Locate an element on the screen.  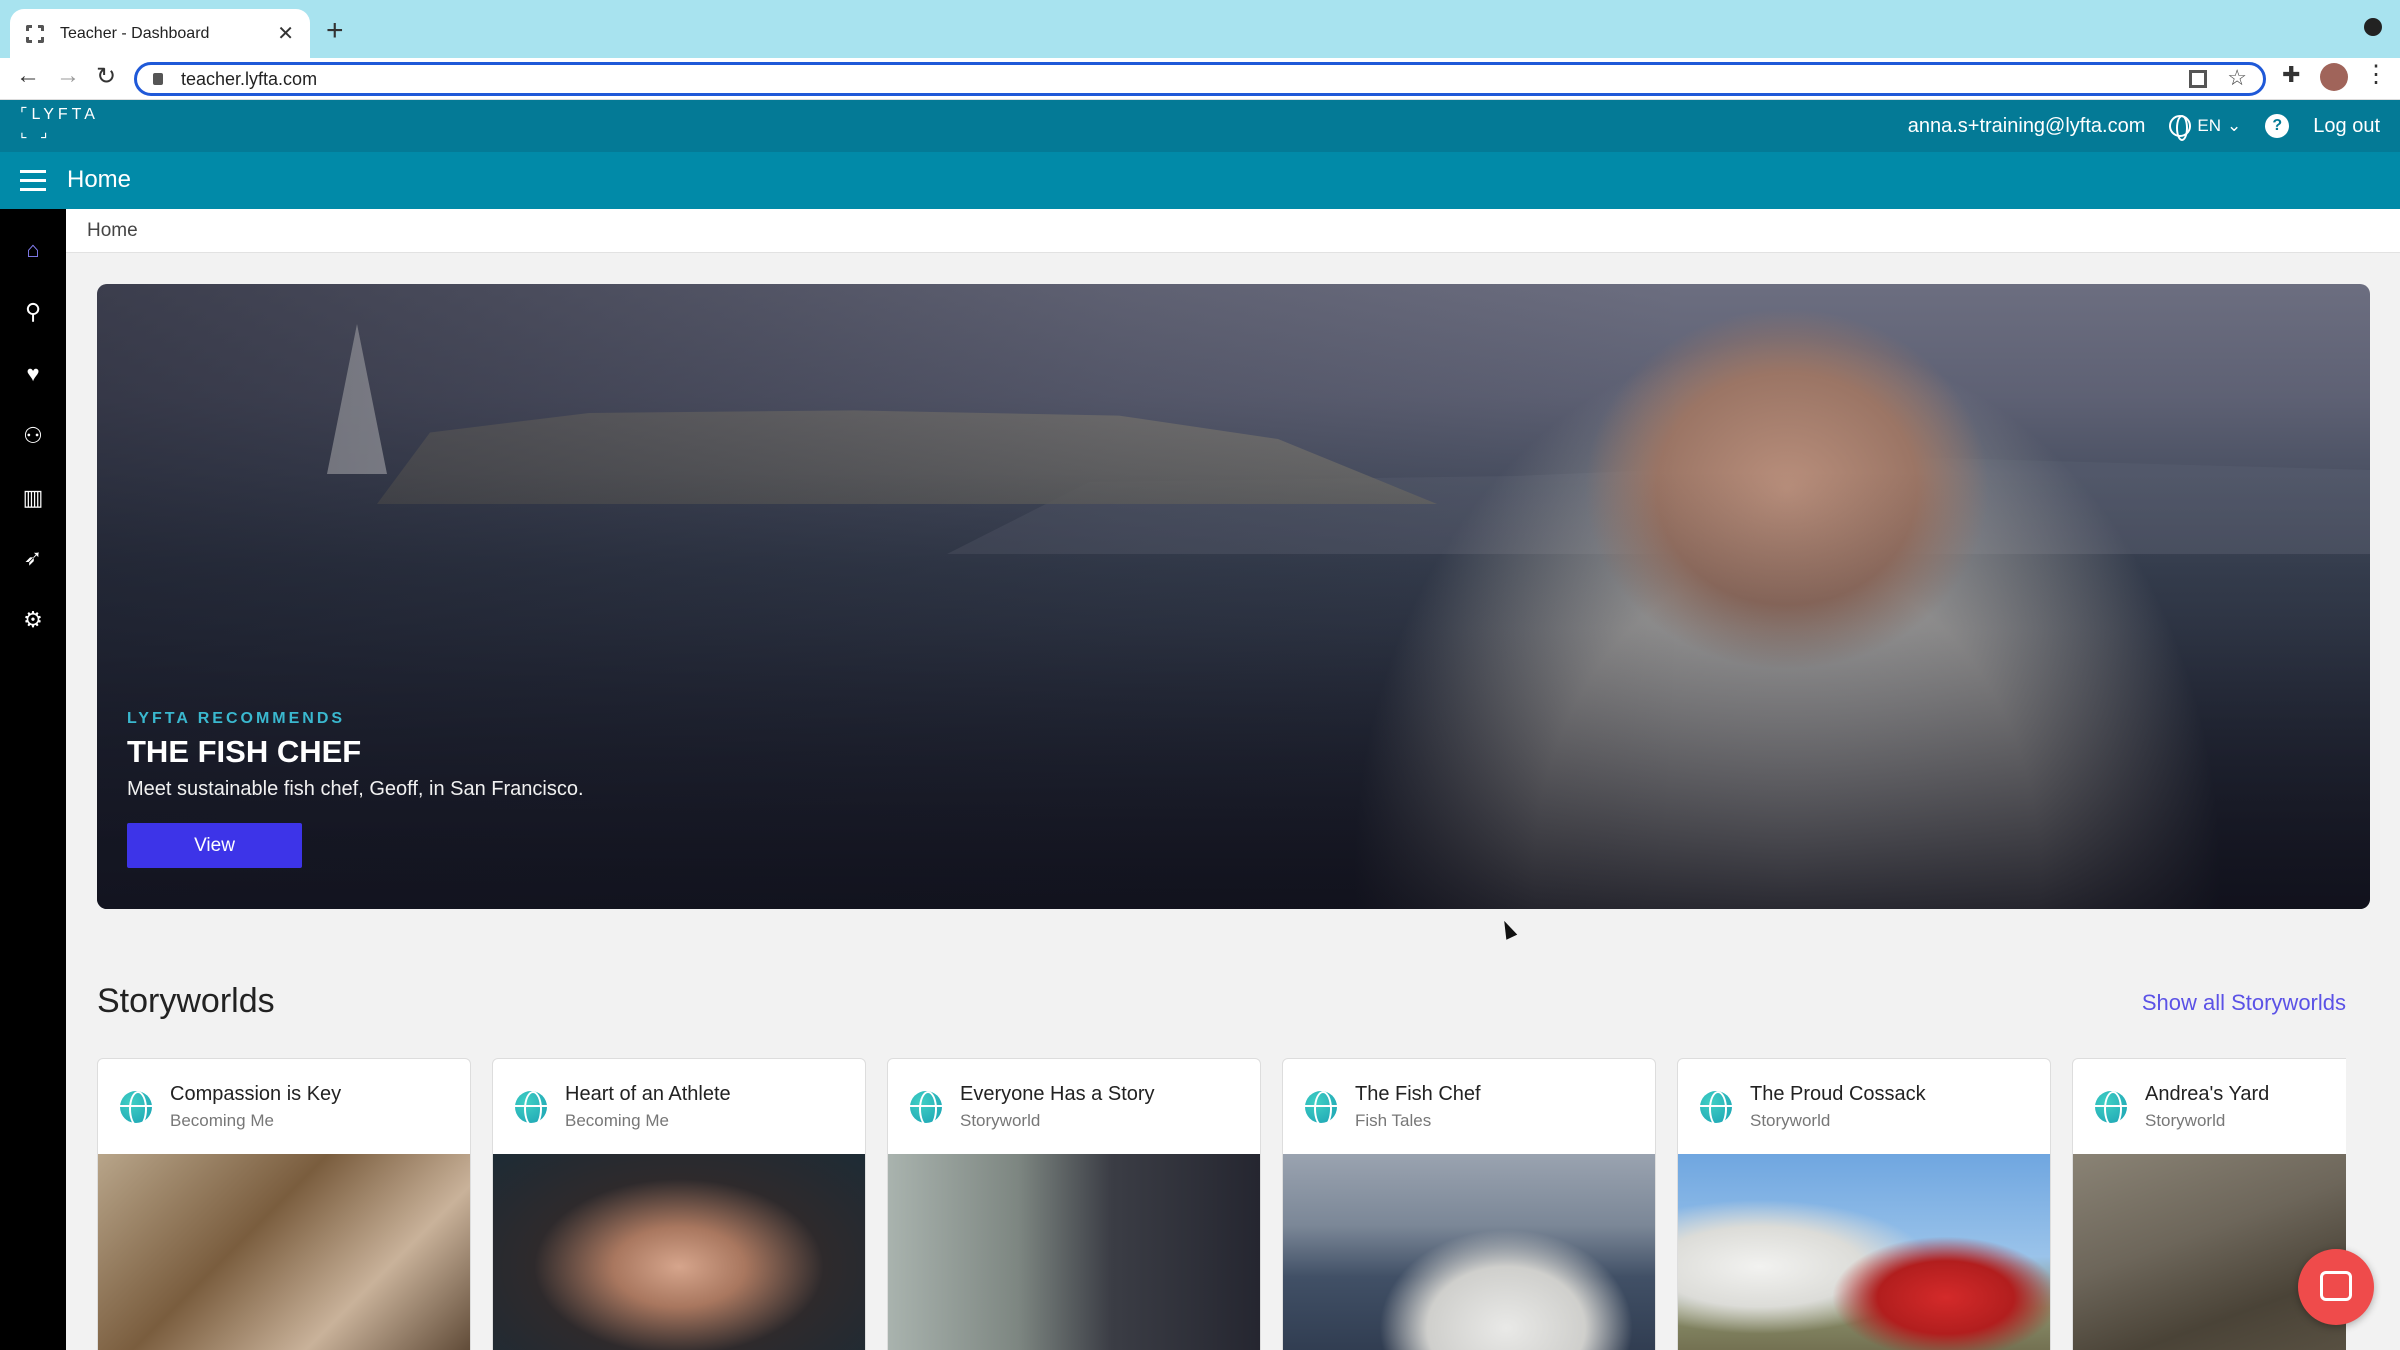
tab-favicon-icon is located at coordinates (35, 33).